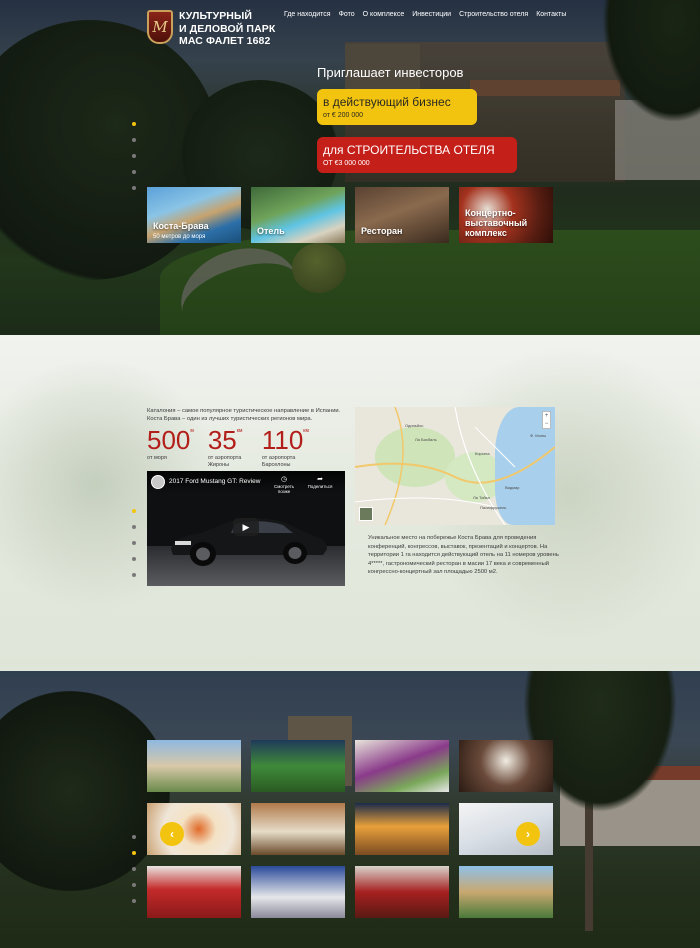 The height and width of the screenshot is (948, 700). What do you see at coordinates (284, 484) in the screenshot?
I see `watch-later-button: ◷ Смотреть позже` at bounding box center [284, 484].